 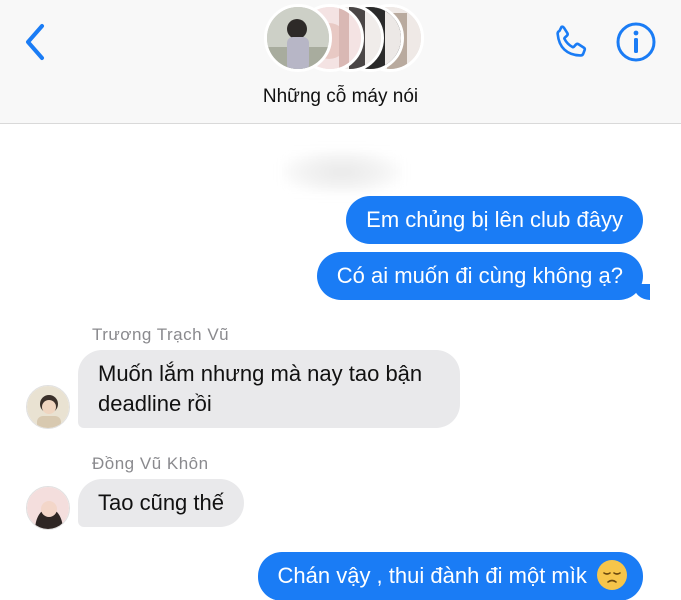 What do you see at coordinates (642, 292) in the screenshot?
I see `bubble-tail` at bounding box center [642, 292].